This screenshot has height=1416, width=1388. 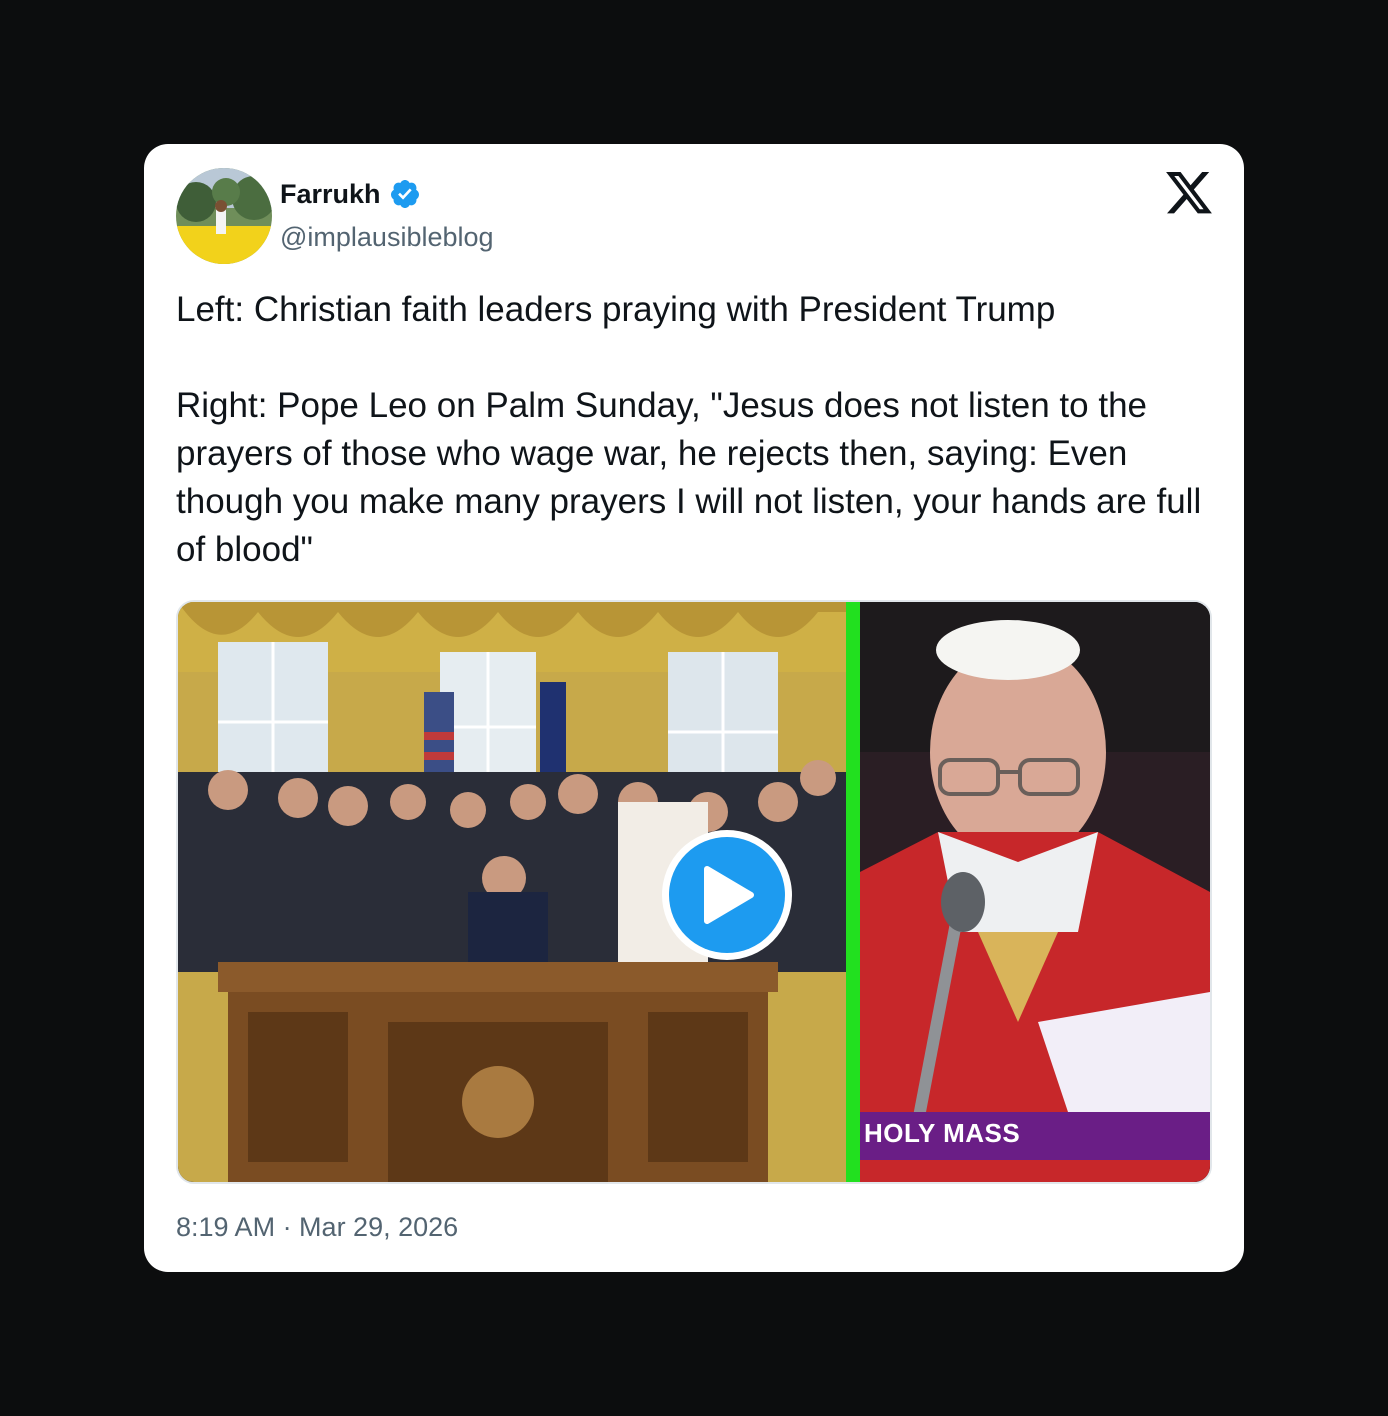 I want to click on play-icon, so click(x=727, y=895).